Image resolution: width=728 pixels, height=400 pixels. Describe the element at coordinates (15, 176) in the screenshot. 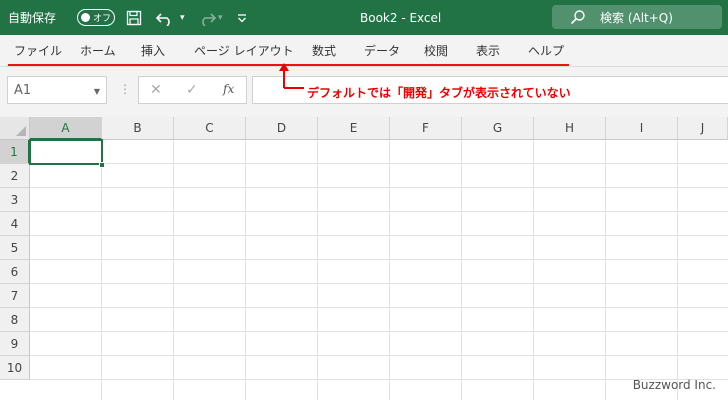

I see `row-header: 2` at that location.